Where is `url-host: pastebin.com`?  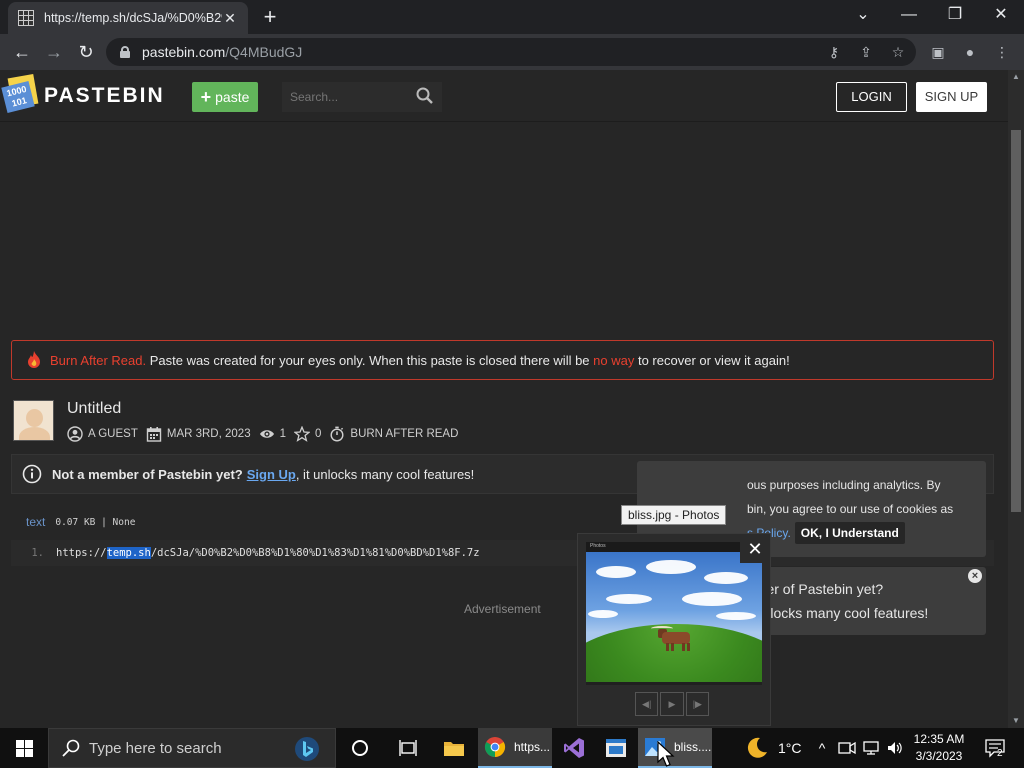
url-host: pastebin.com is located at coordinates (184, 52).